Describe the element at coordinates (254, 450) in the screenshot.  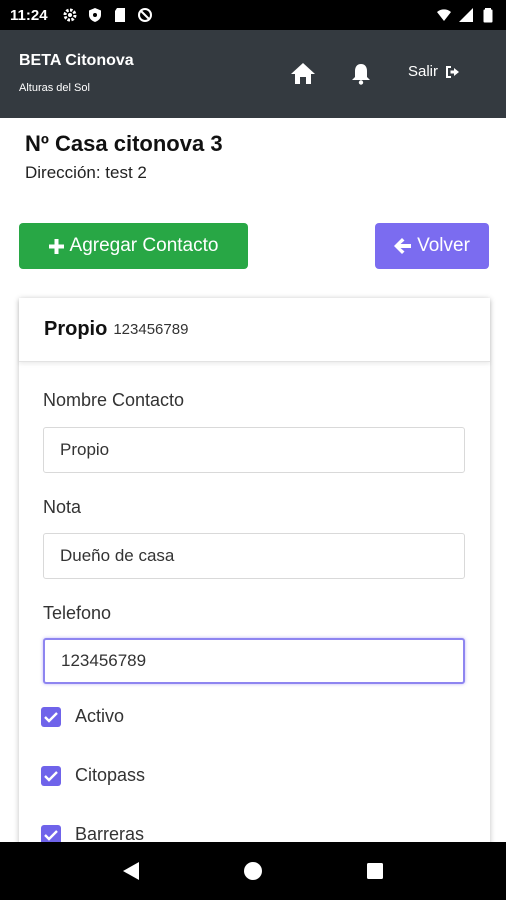
I see `contact-name-input` at that location.